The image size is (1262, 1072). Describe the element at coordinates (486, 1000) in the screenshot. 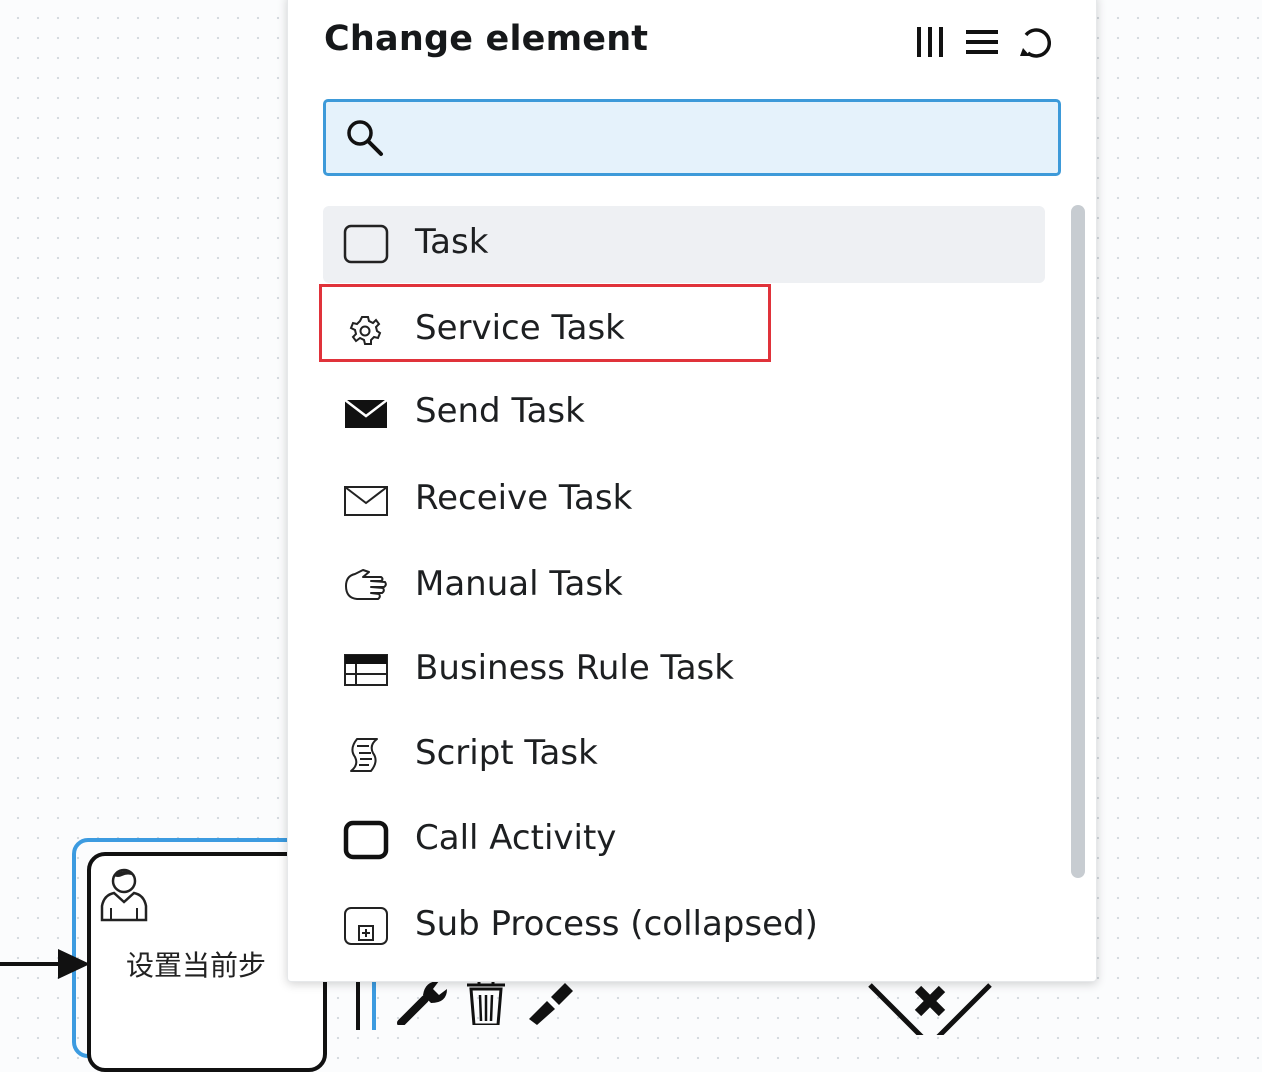

I see `trash-icon` at that location.